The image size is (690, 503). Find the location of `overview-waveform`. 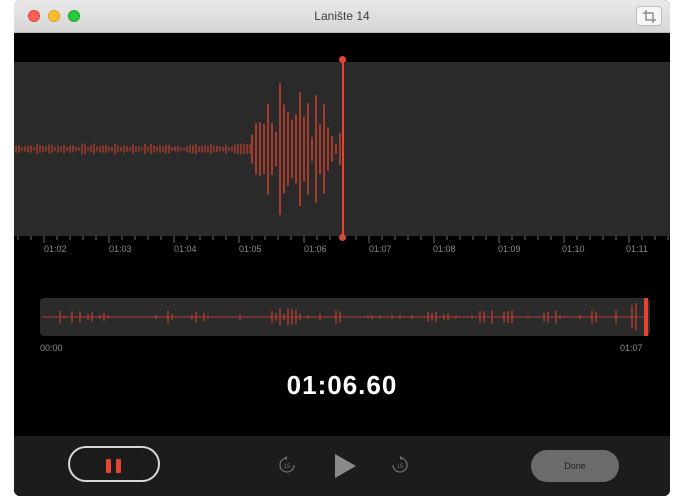

overview-waveform is located at coordinates (345, 317).